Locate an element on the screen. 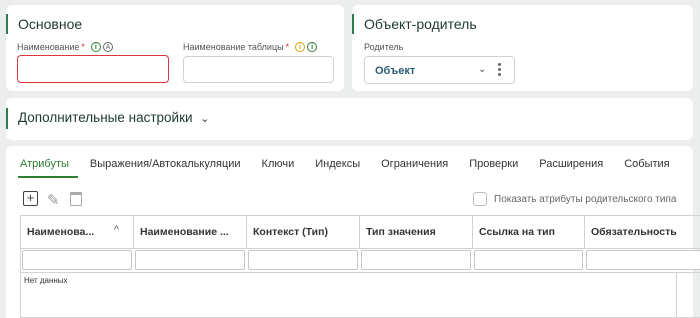  active-tab-indicator is located at coordinates (48, 177).